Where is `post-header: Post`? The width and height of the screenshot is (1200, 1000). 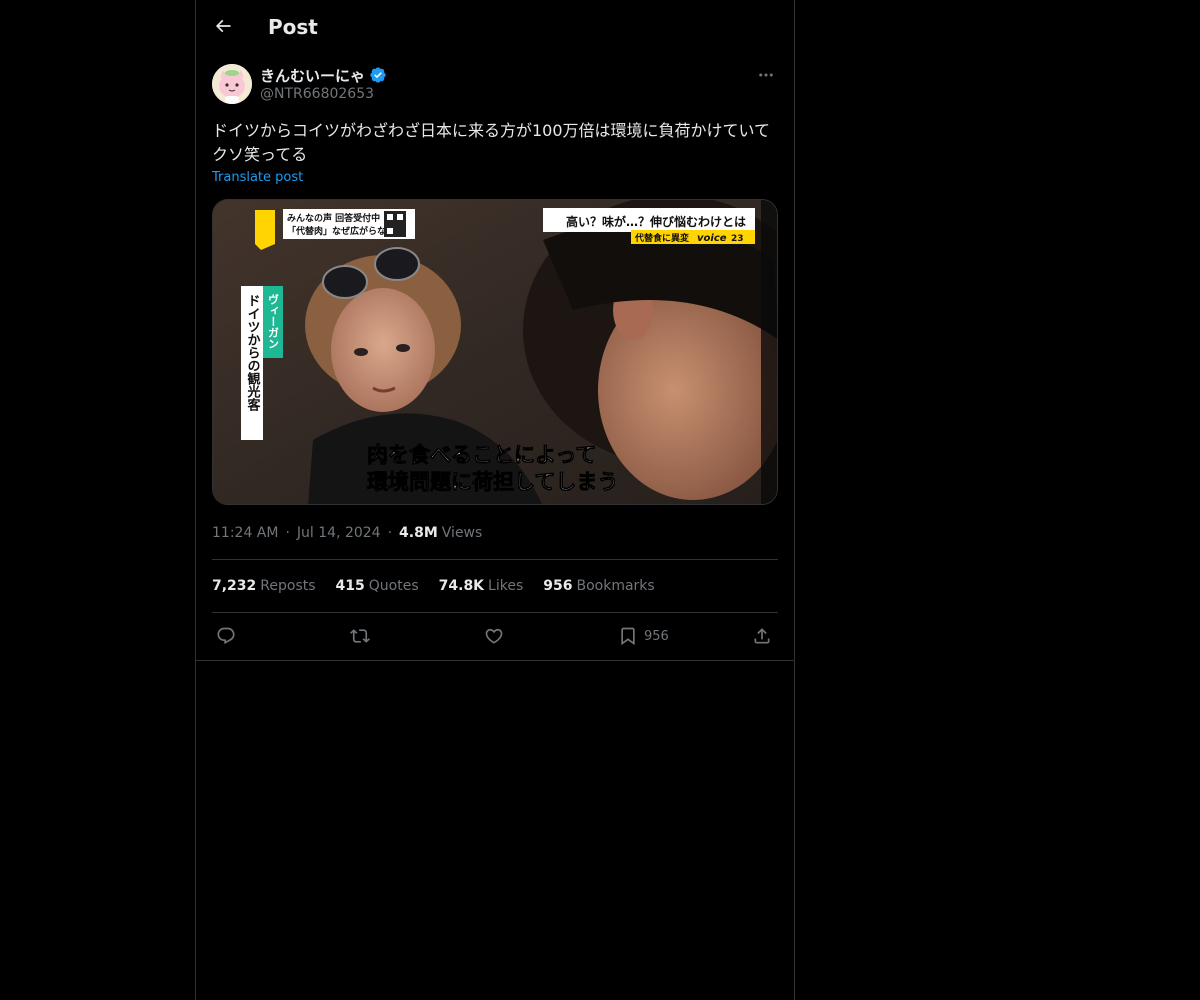 post-header: Post is located at coordinates (495, 26).